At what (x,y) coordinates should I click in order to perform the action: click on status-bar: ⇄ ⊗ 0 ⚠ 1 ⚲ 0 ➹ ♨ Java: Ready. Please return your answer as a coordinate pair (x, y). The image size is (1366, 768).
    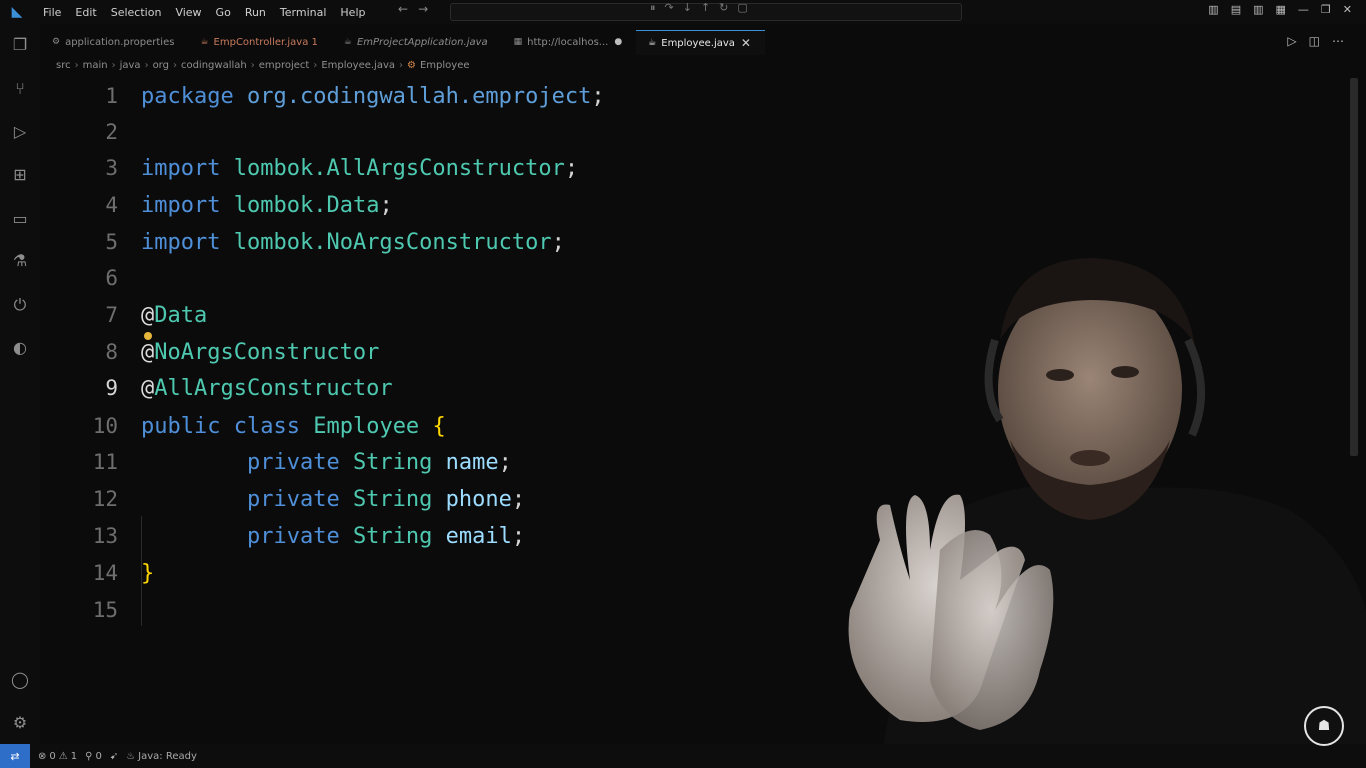
    Looking at the image, I should click on (683, 756).